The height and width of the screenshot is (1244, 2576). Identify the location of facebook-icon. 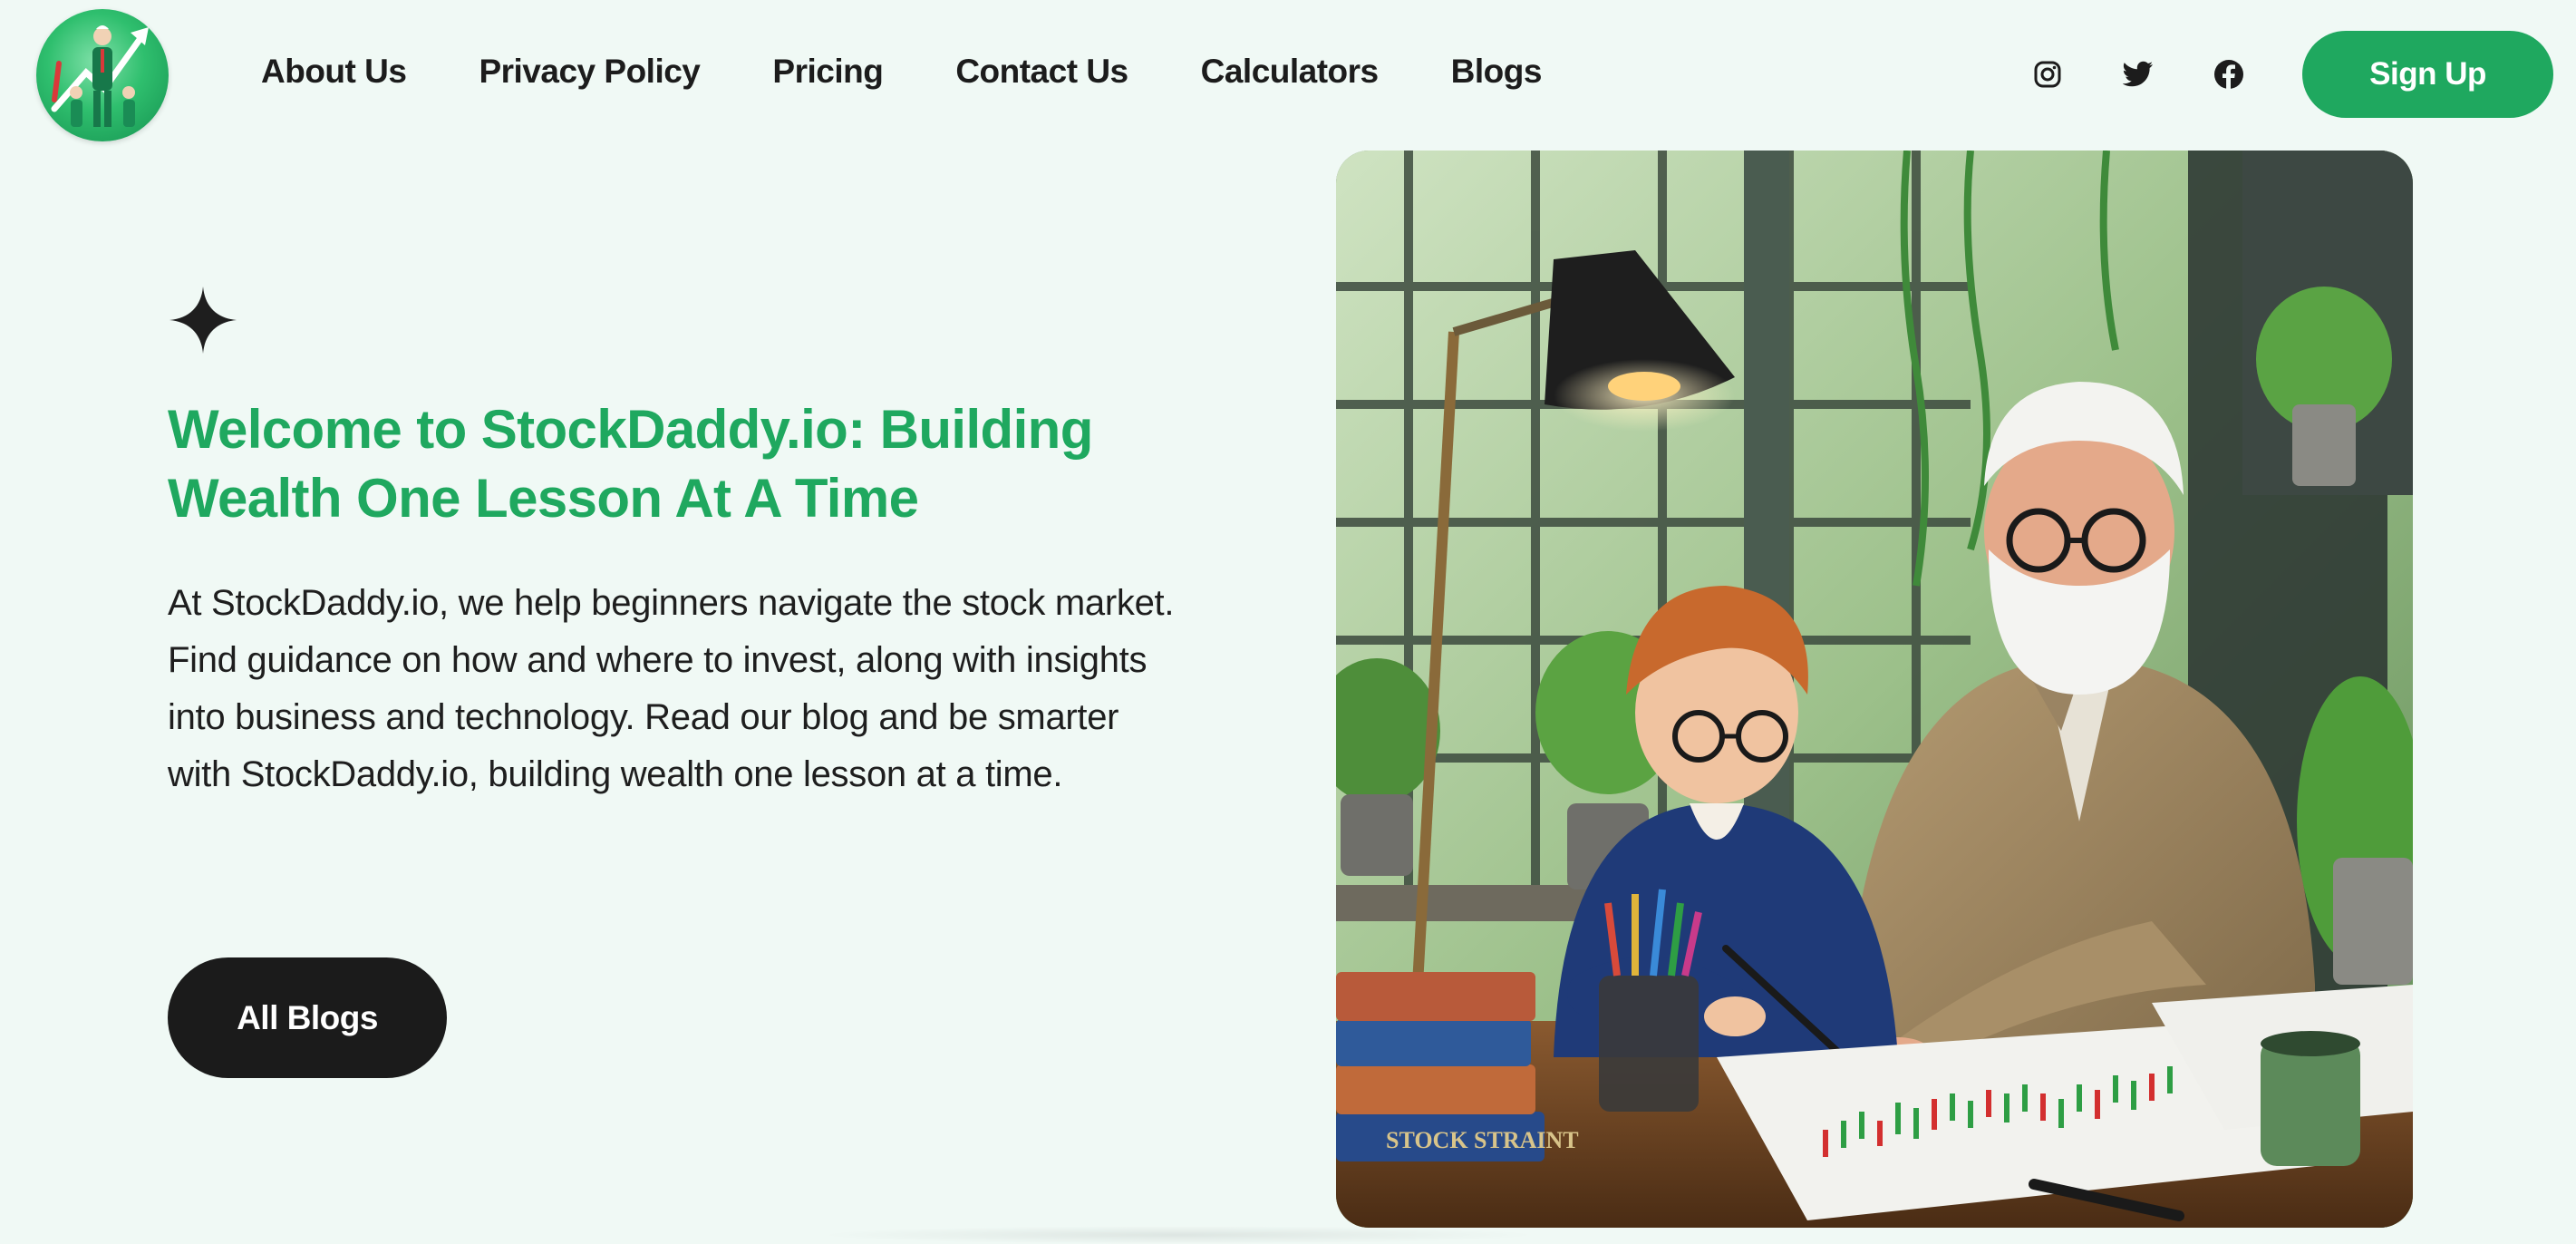
(2229, 74).